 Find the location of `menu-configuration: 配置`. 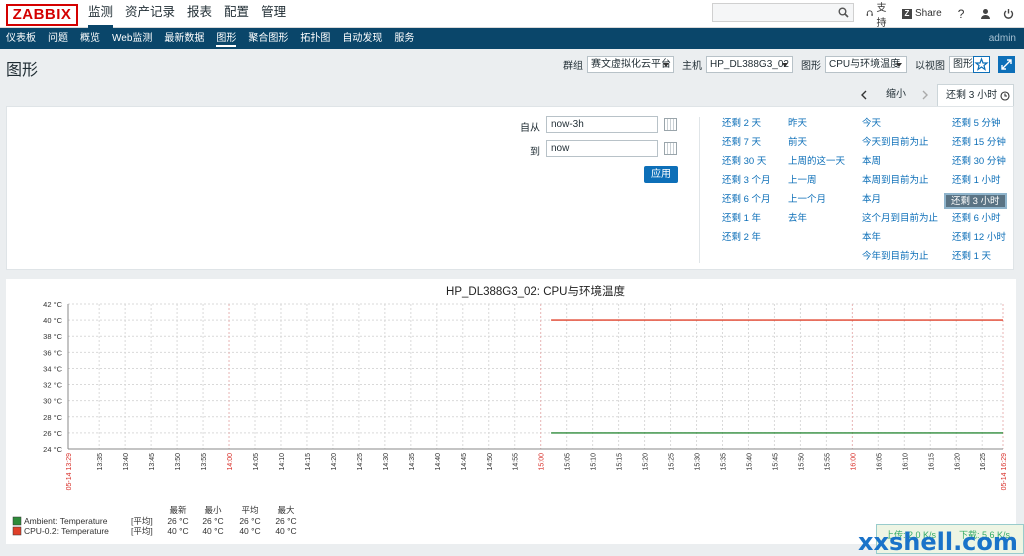

menu-configuration: 配置 is located at coordinates (236, 13).